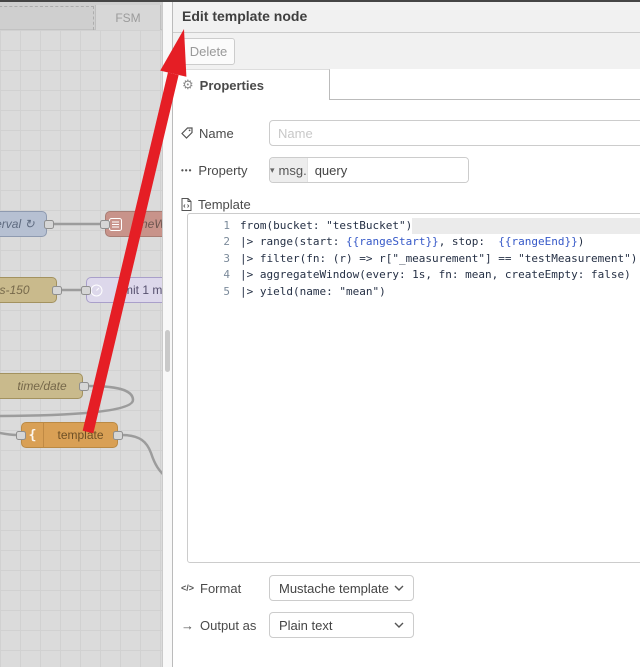 The height and width of the screenshot is (667, 640). I want to click on tabrow-border, so click(485, 99).